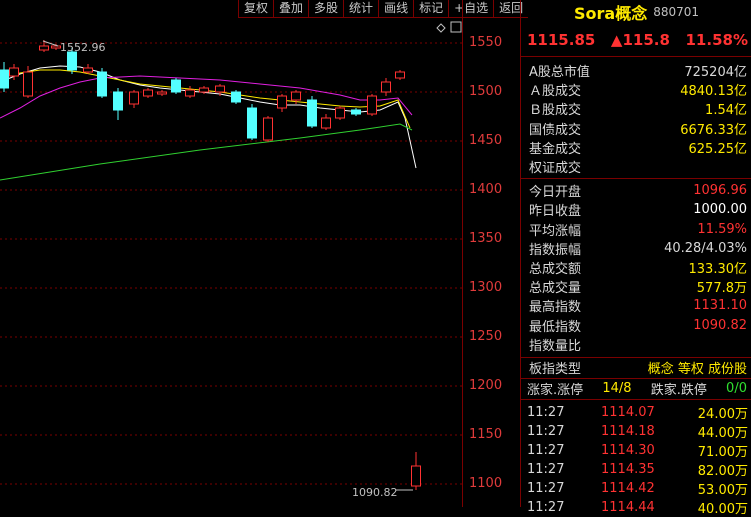  What do you see at coordinates (486, 434) in the screenshot?
I see `y-tick: 1150` at bounding box center [486, 434].